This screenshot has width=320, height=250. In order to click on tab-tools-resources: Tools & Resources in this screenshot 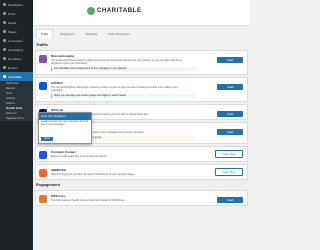, I will do `click(119, 34)`.